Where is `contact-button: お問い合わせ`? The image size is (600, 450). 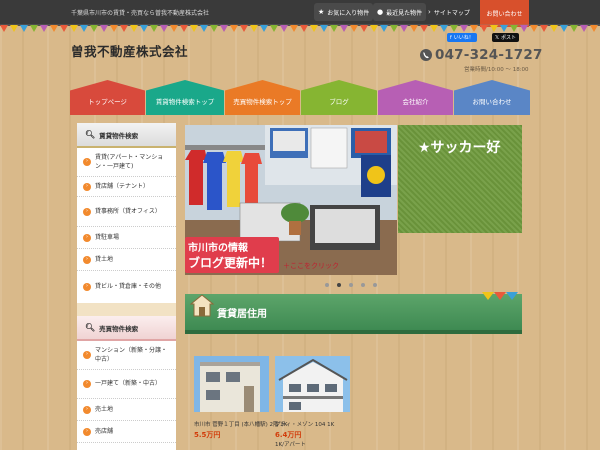
contact-button: お問い合わせ is located at coordinates (504, 13).